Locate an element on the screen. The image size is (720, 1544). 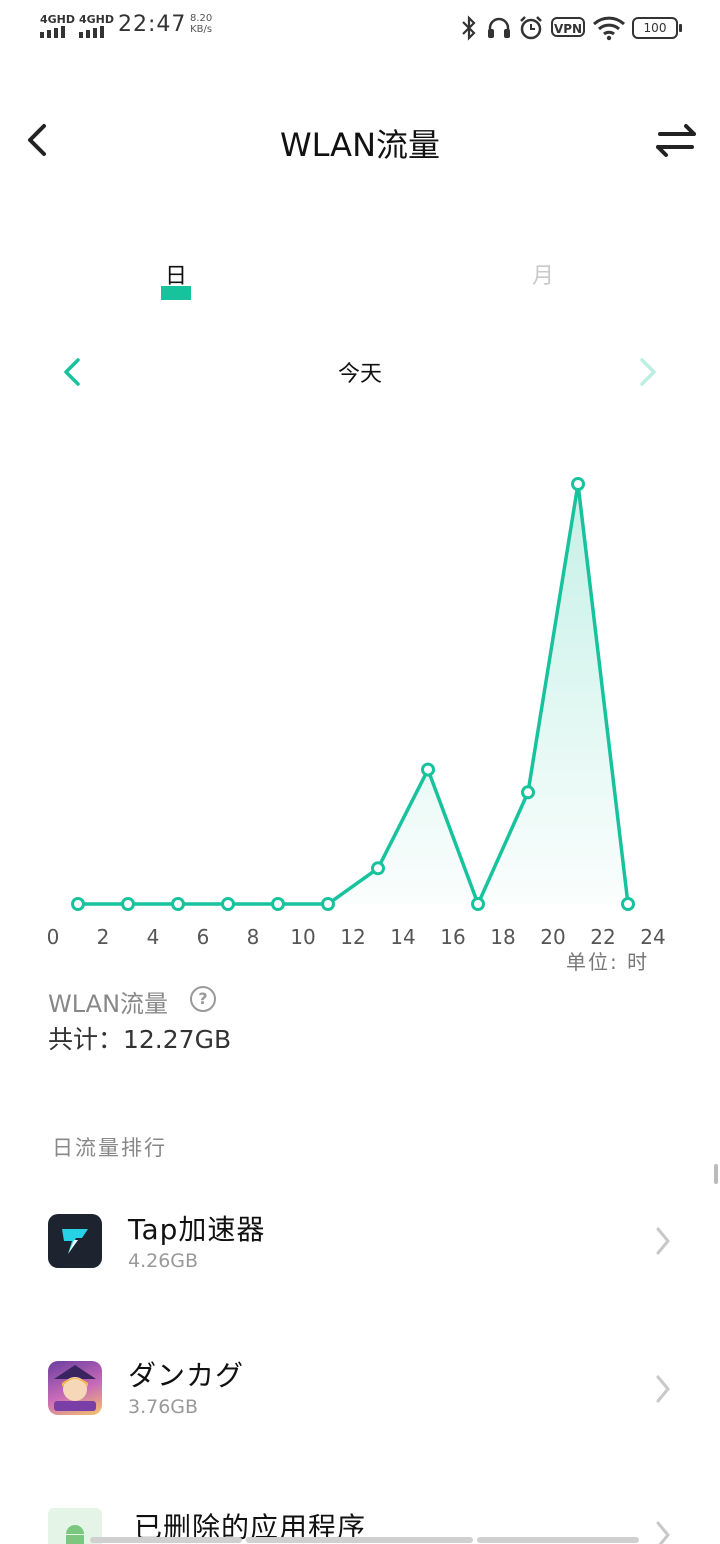
network-speed-value: 8.20 is located at coordinates (201, 18).